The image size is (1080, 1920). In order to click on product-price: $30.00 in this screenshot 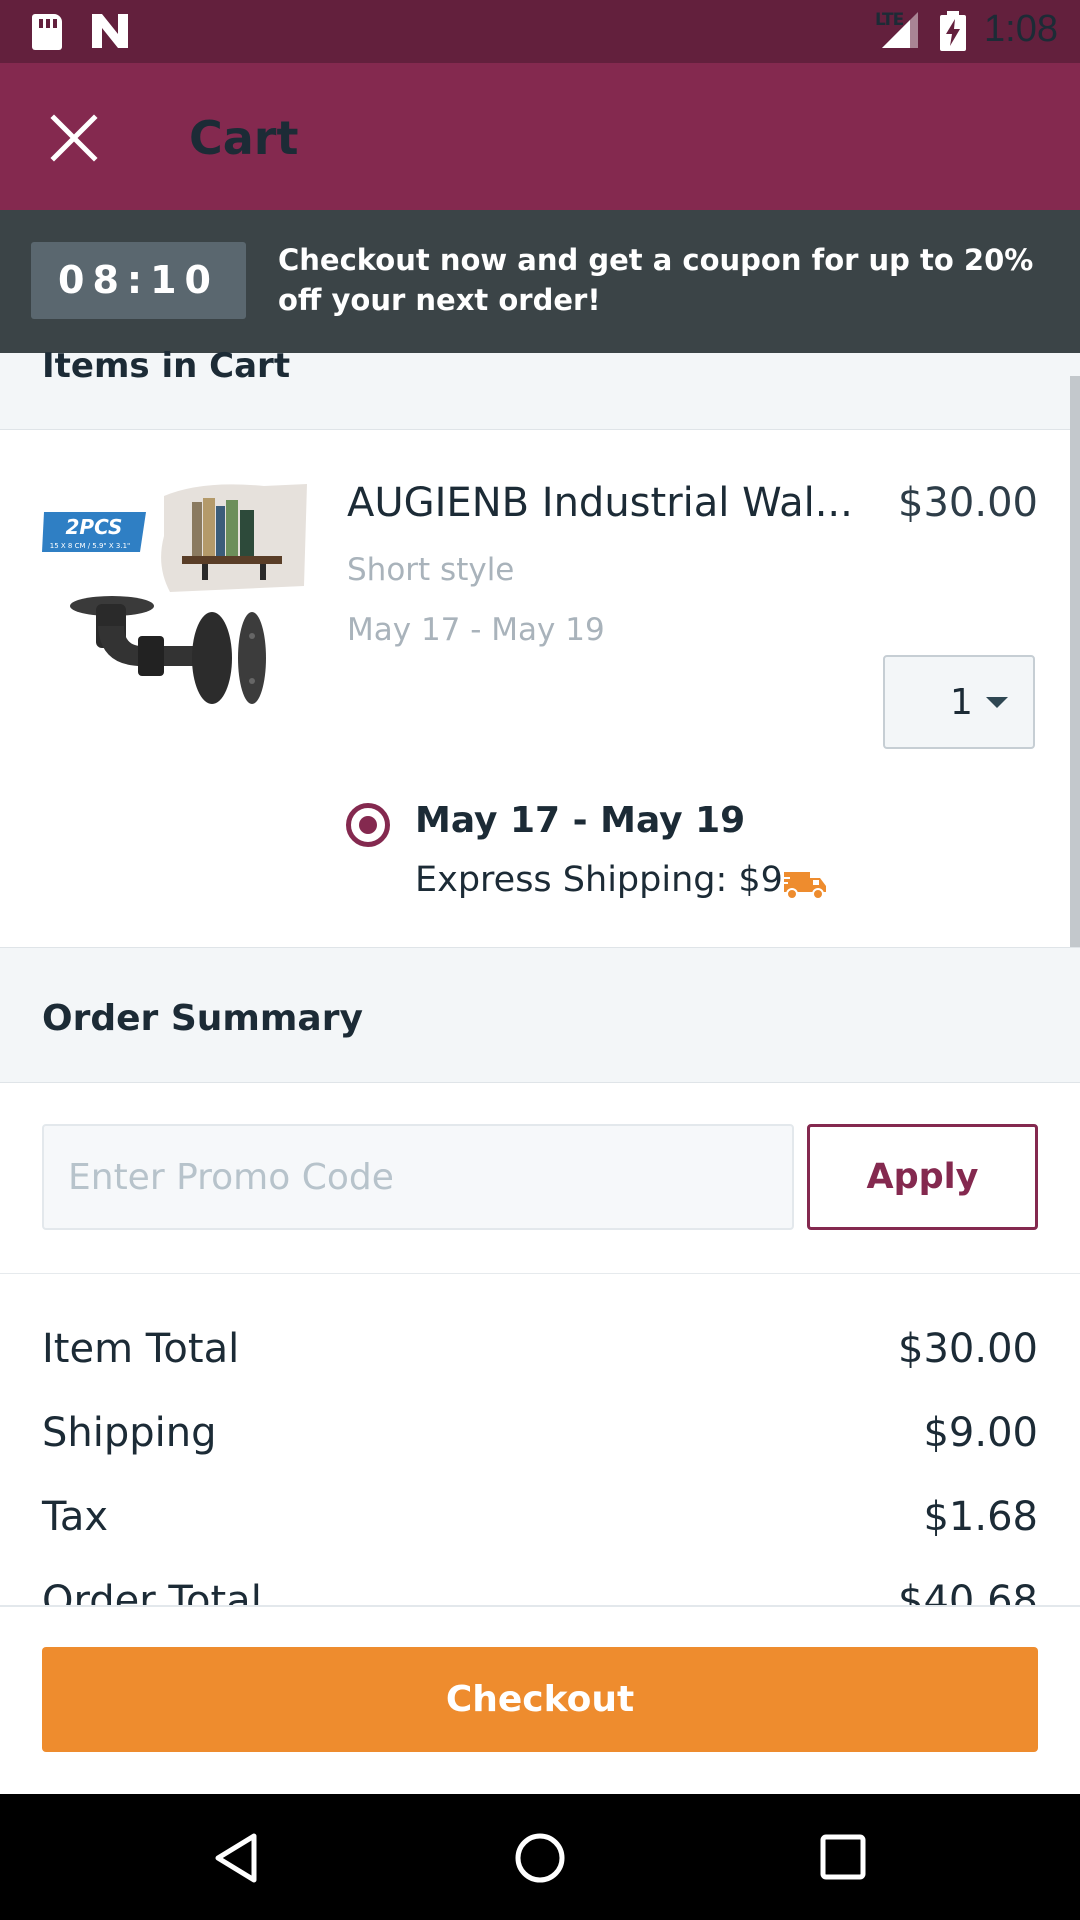, I will do `click(968, 503)`.